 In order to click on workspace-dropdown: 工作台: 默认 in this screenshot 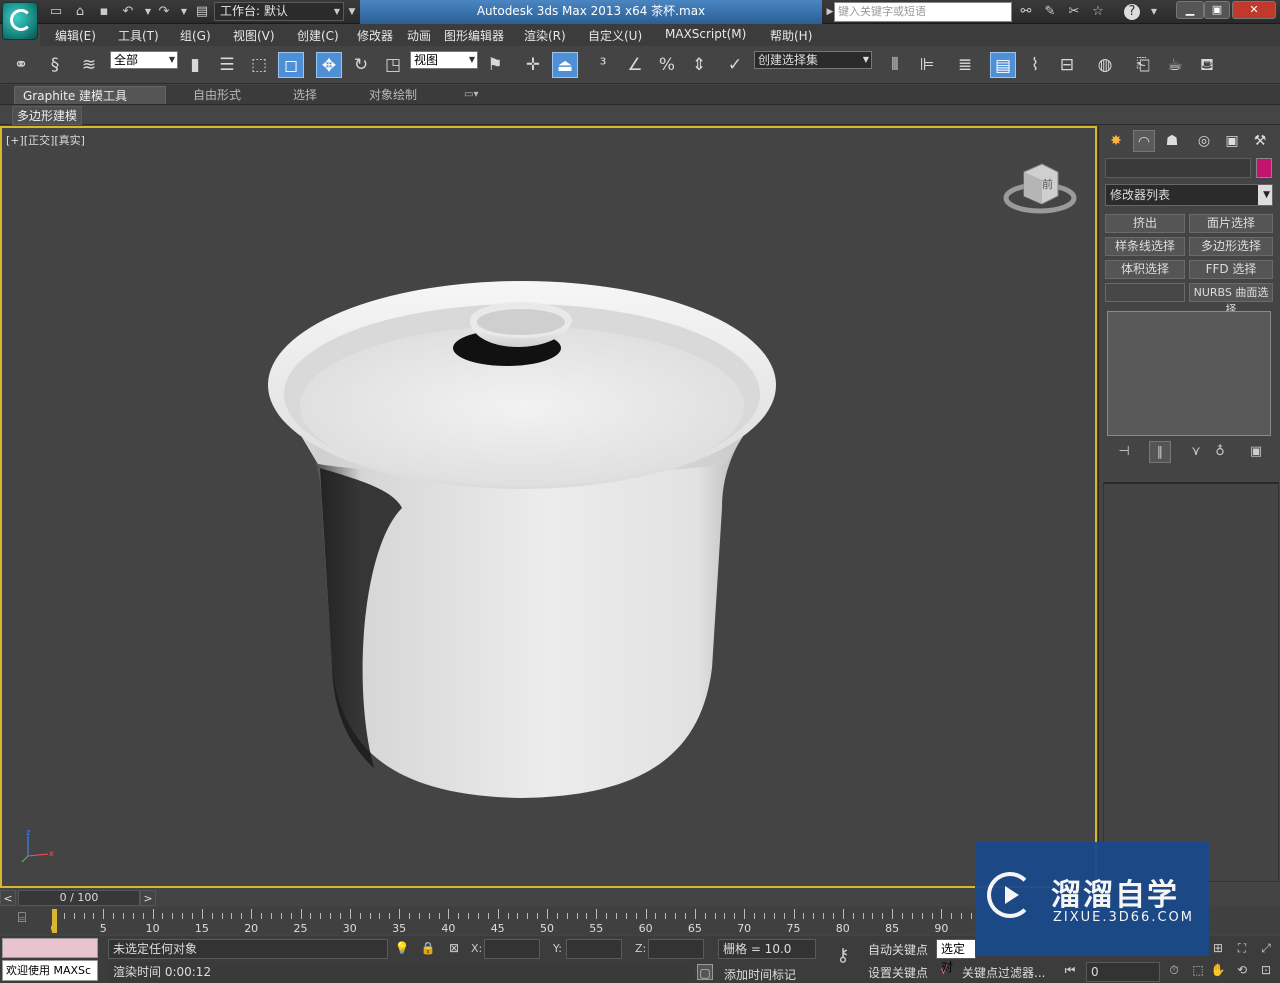, I will do `click(279, 11)`.